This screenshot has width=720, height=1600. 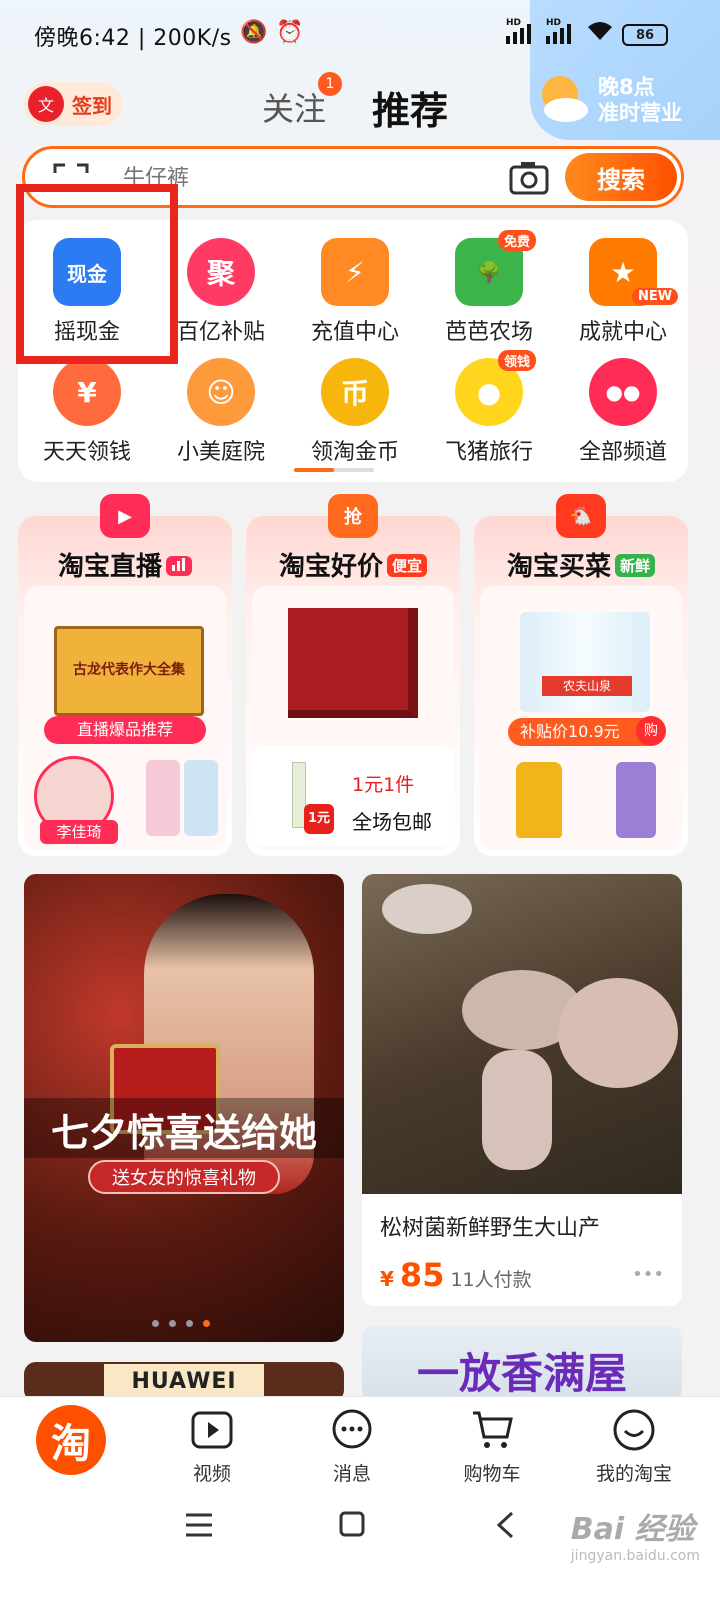 I want to click on promo-pill: 便宜, so click(x=407, y=565).